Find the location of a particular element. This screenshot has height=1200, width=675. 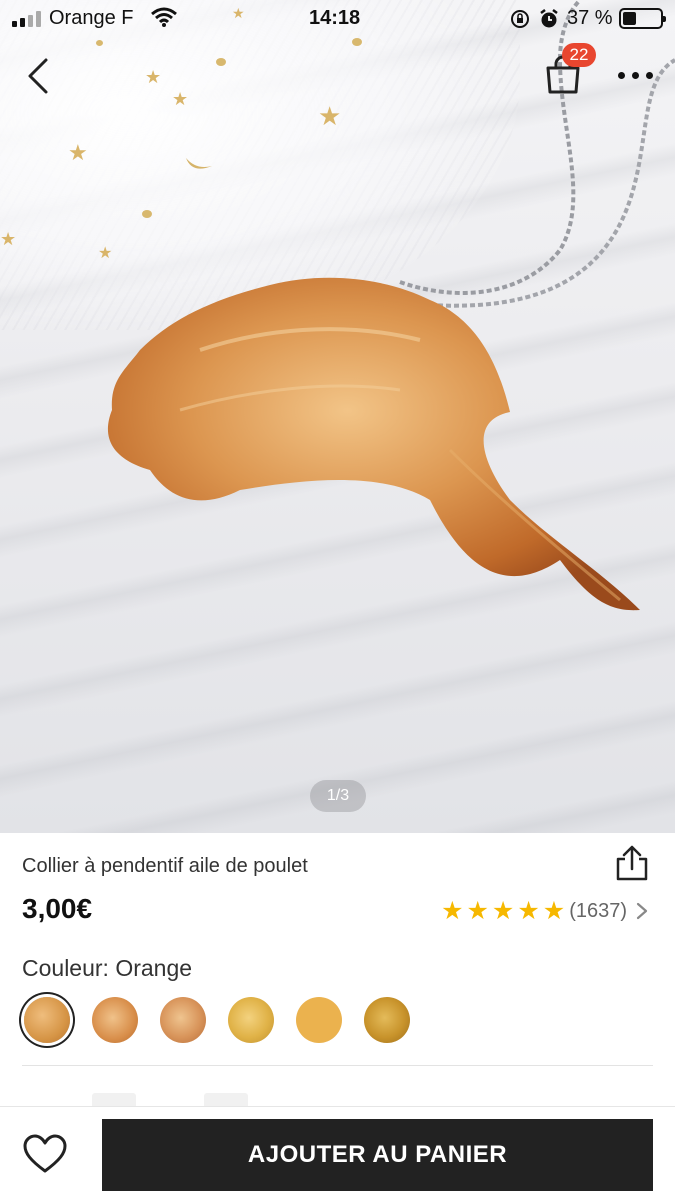

status-bar: Orange F 14:18 37 % is located at coordinates (337, 19).